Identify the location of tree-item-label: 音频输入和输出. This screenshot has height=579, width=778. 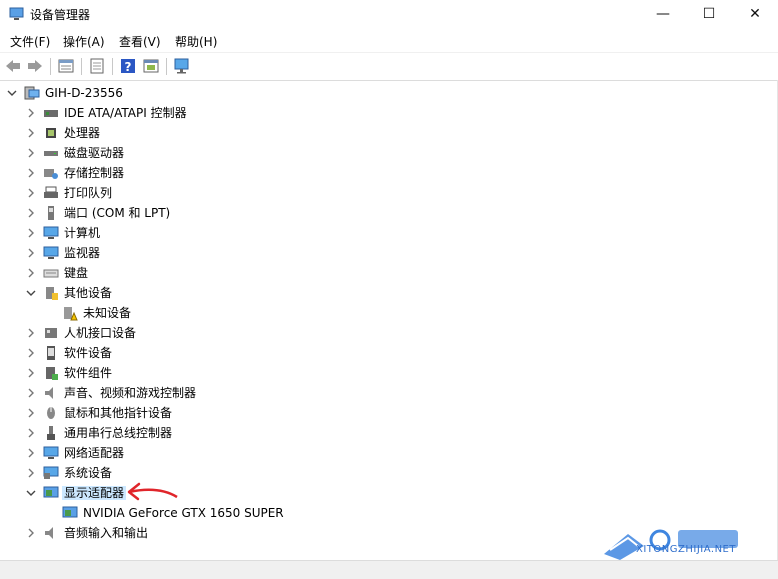
(106, 533).